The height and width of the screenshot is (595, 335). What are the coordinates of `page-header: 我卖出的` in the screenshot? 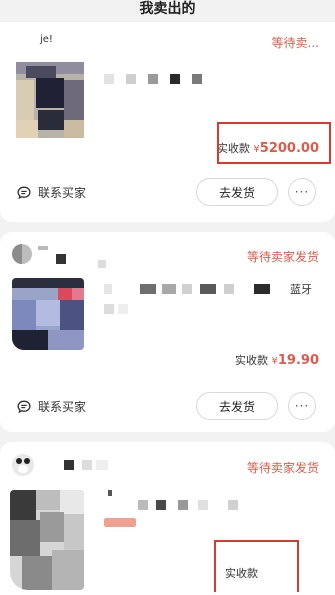 It's located at (167, 11).